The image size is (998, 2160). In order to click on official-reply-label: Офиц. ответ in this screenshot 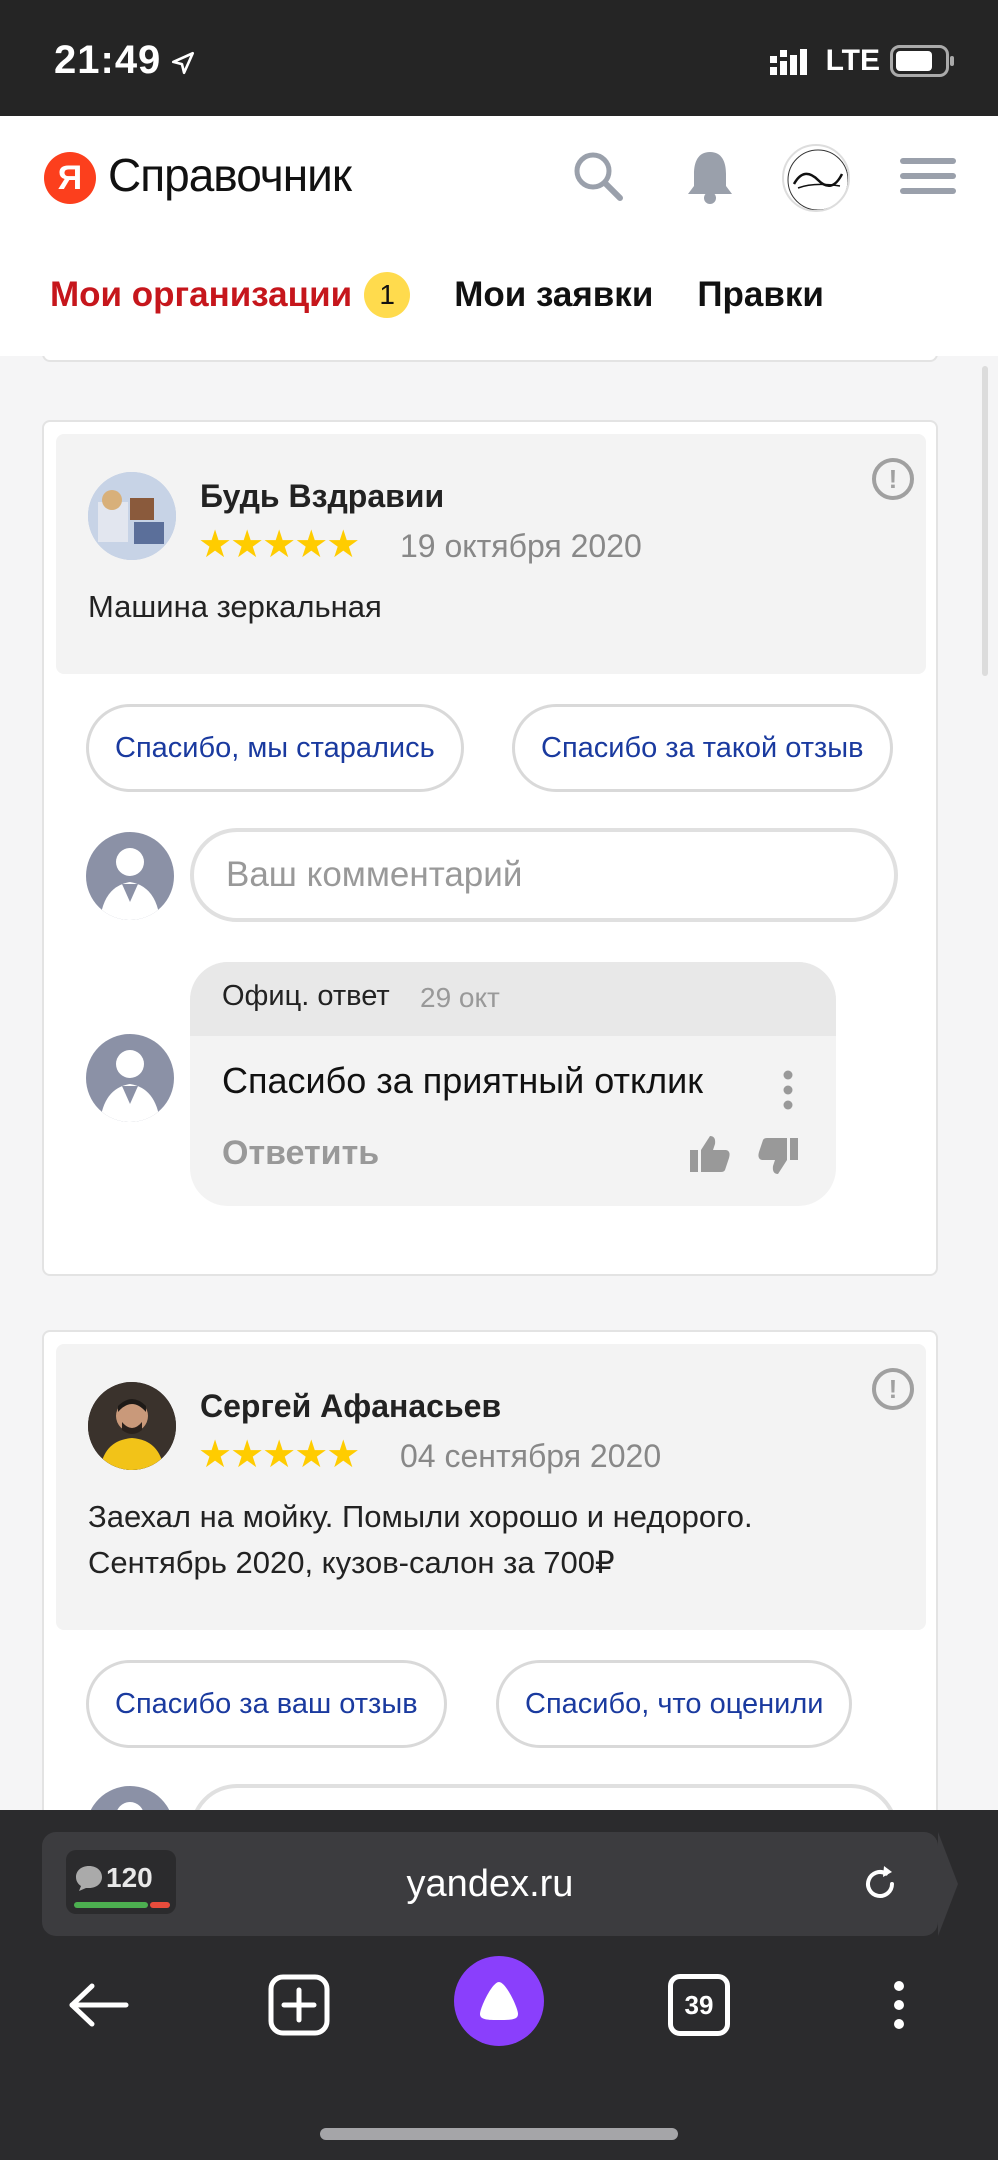, I will do `click(306, 996)`.